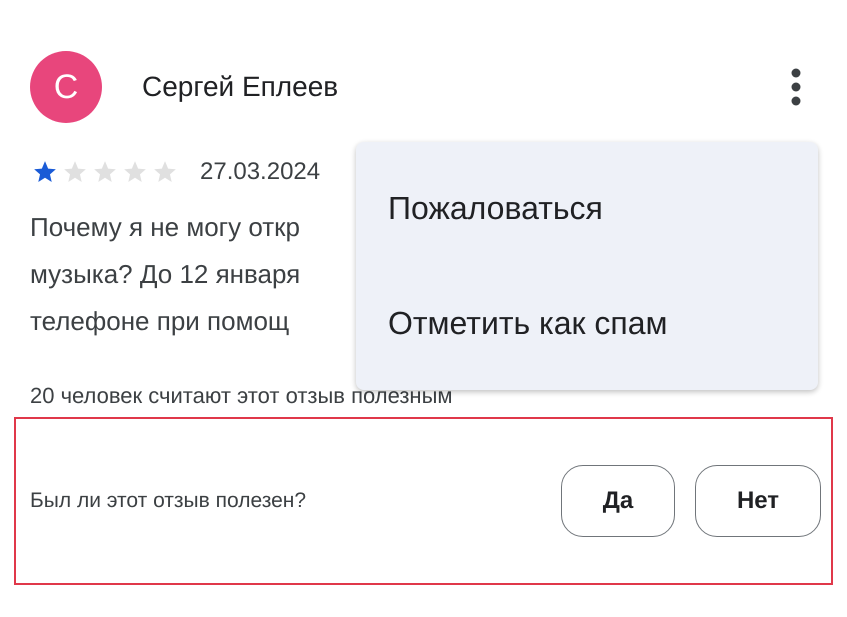 The height and width of the screenshot is (617, 847). I want to click on avatar: С, so click(66, 87).